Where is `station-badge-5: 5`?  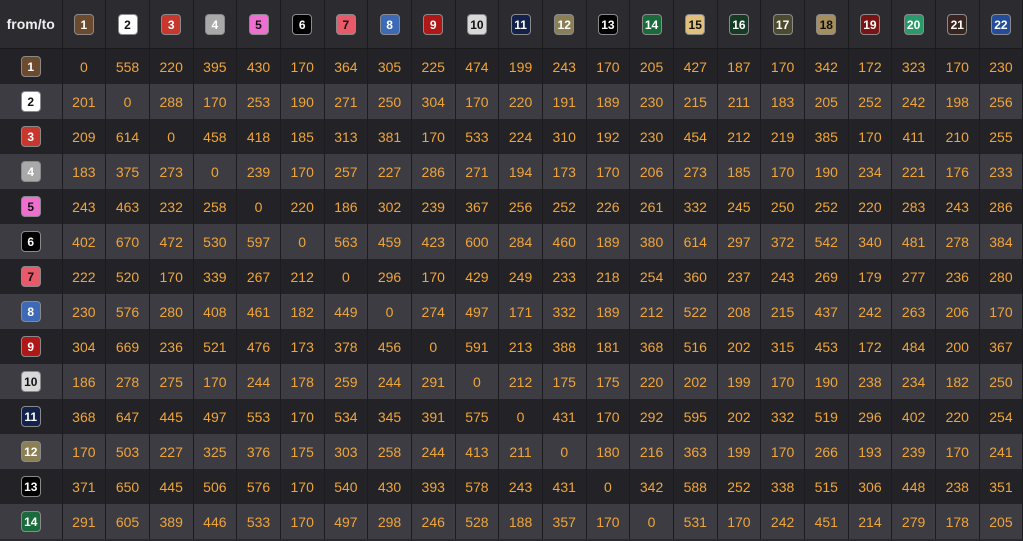
station-badge-5: 5 is located at coordinates (258, 24).